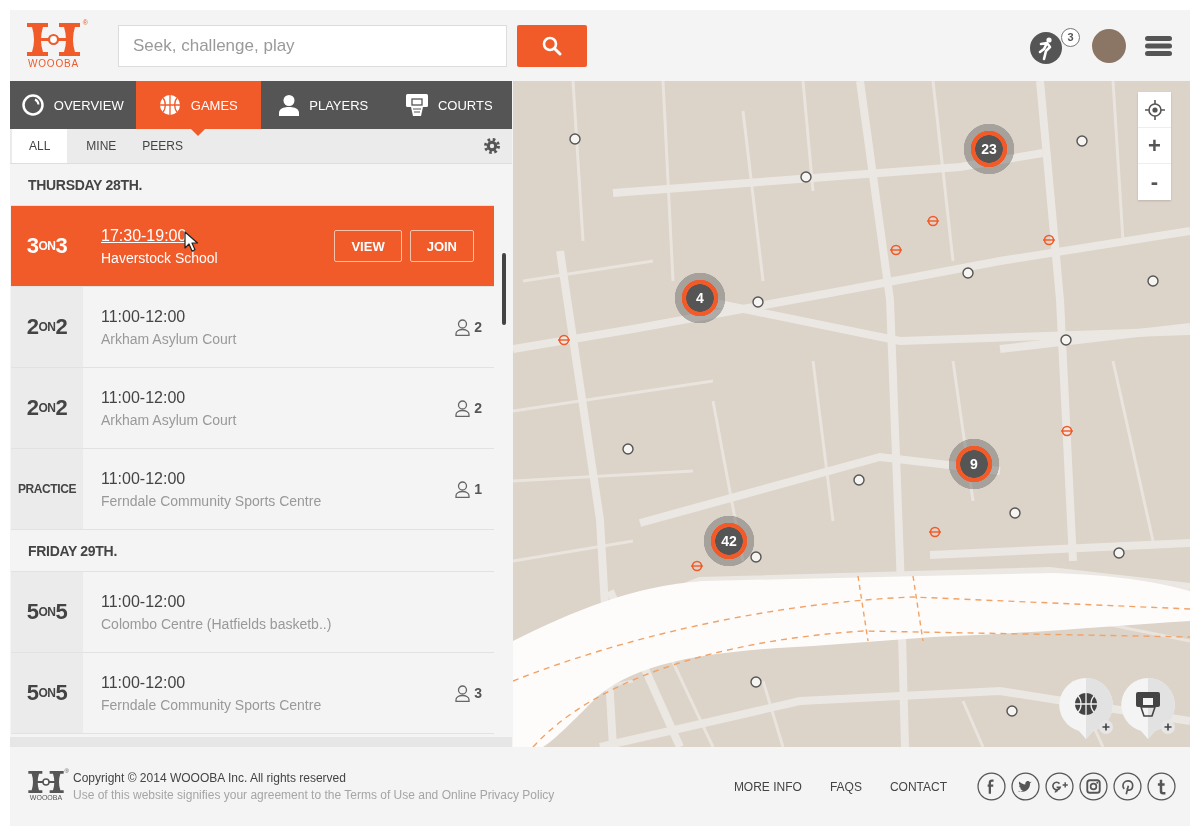 Image resolution: width=1200 pixels, height=836 pixels. I want to click on search-icon, so click(552, 45).